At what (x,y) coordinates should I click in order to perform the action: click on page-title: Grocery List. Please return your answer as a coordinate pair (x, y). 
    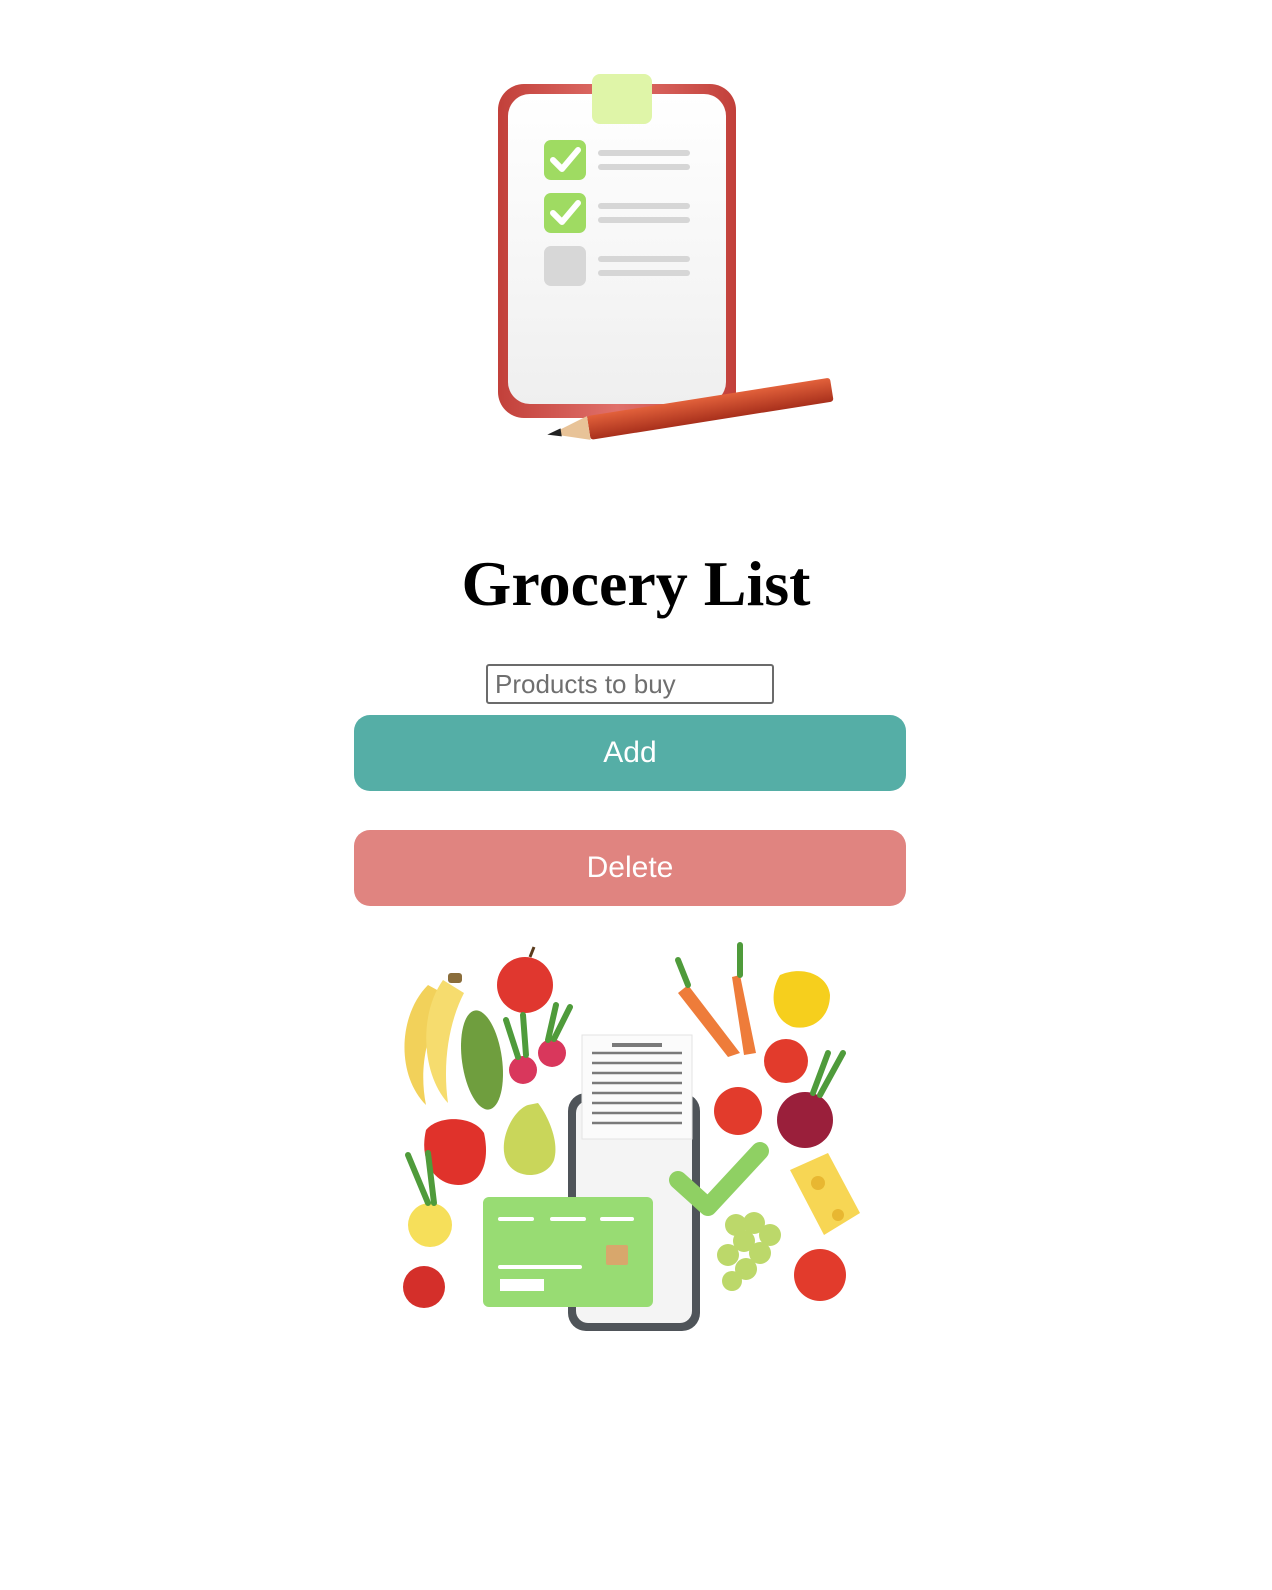
    Looking at the image, I should click on (636, 583).